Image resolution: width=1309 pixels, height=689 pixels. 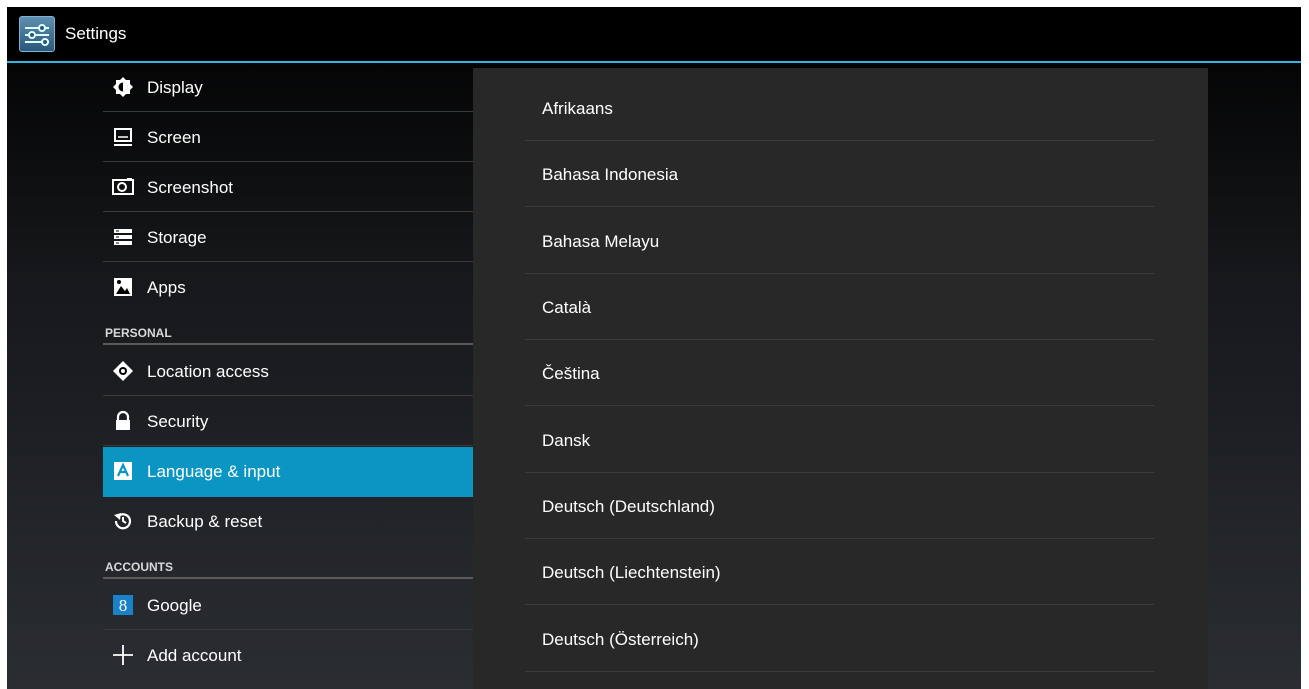 What do you see at coordinates (288, 421) in the screenshot?
I see `menu-item-security: Security` at bounding box center [288, 421].